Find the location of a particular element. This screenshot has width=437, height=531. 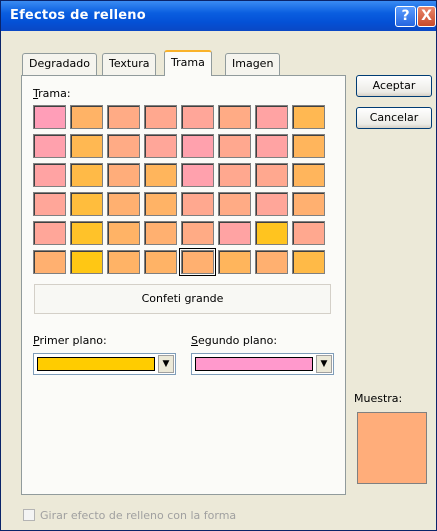

foreground-color-swatch is located at coordinates (96, 364).